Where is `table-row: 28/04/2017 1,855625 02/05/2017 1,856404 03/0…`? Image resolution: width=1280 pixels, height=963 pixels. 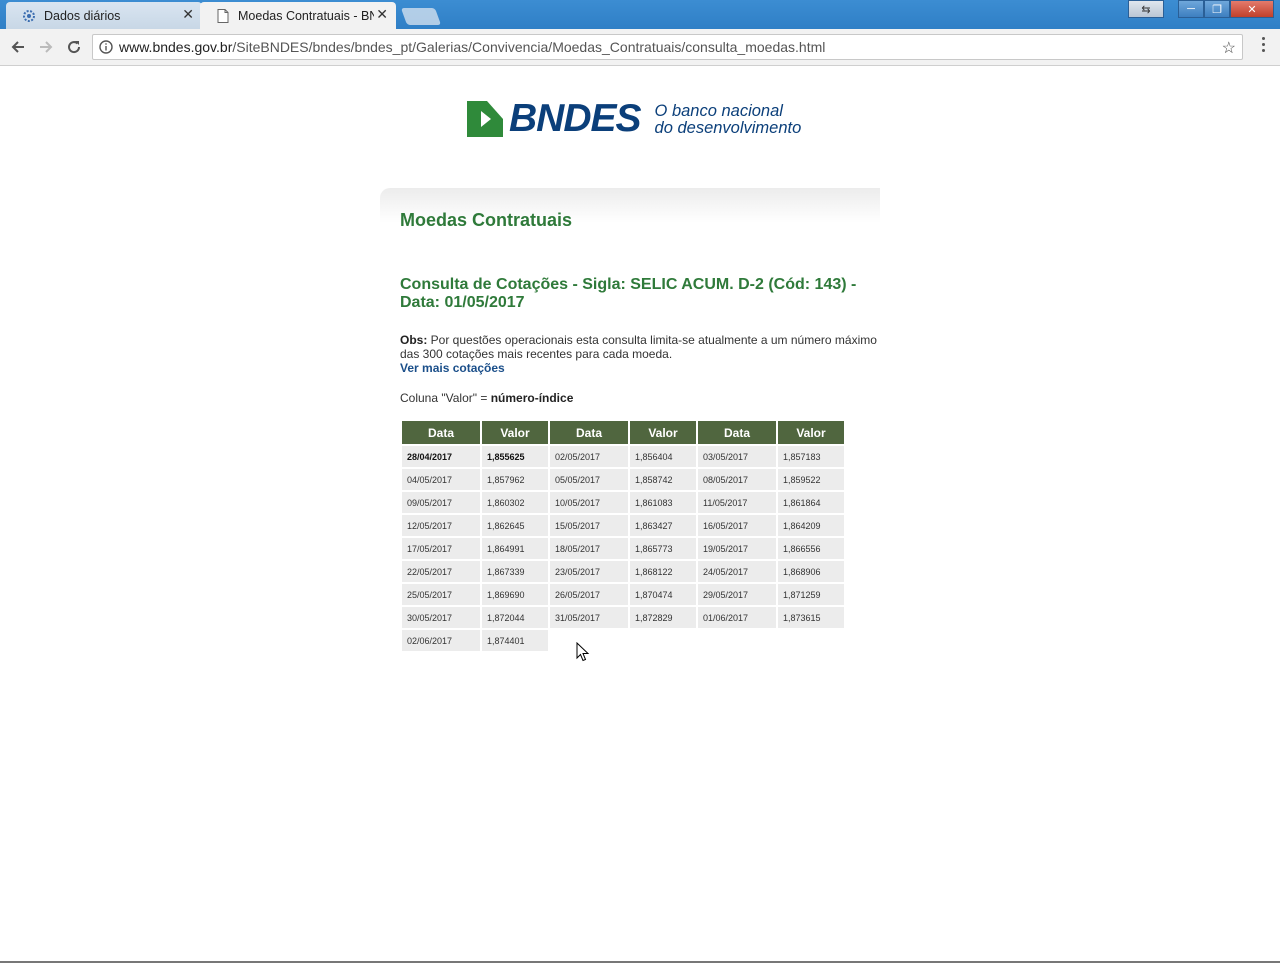
table-row: 28/04/2017 1,855625 02/05/2017 1,856404 03/0… is located at coordinates (623, 456).